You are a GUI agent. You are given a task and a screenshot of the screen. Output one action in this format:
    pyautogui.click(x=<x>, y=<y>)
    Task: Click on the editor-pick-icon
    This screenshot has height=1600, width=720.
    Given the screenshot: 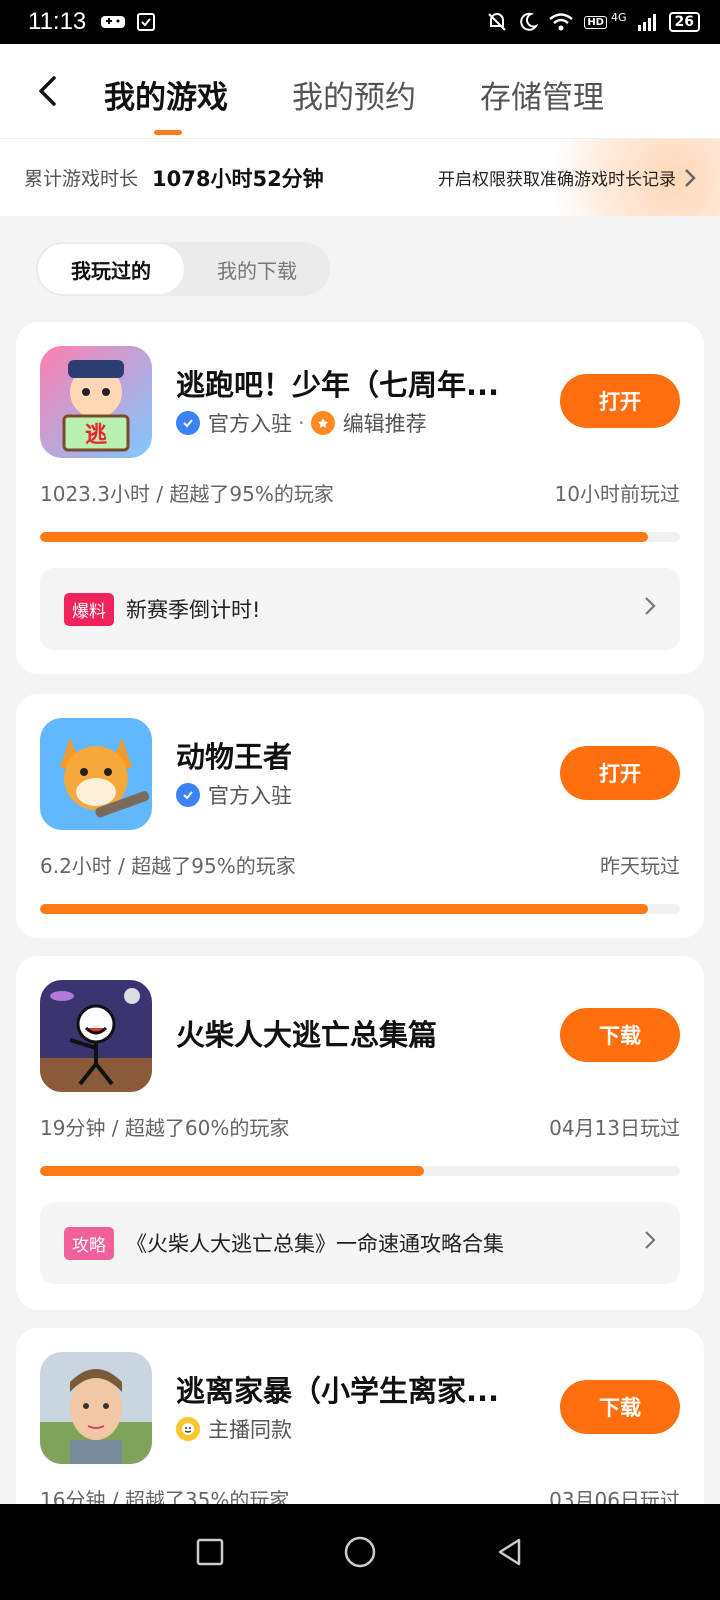 What is the action you would take?
    pyautogui.click(x=322, y=423)
    